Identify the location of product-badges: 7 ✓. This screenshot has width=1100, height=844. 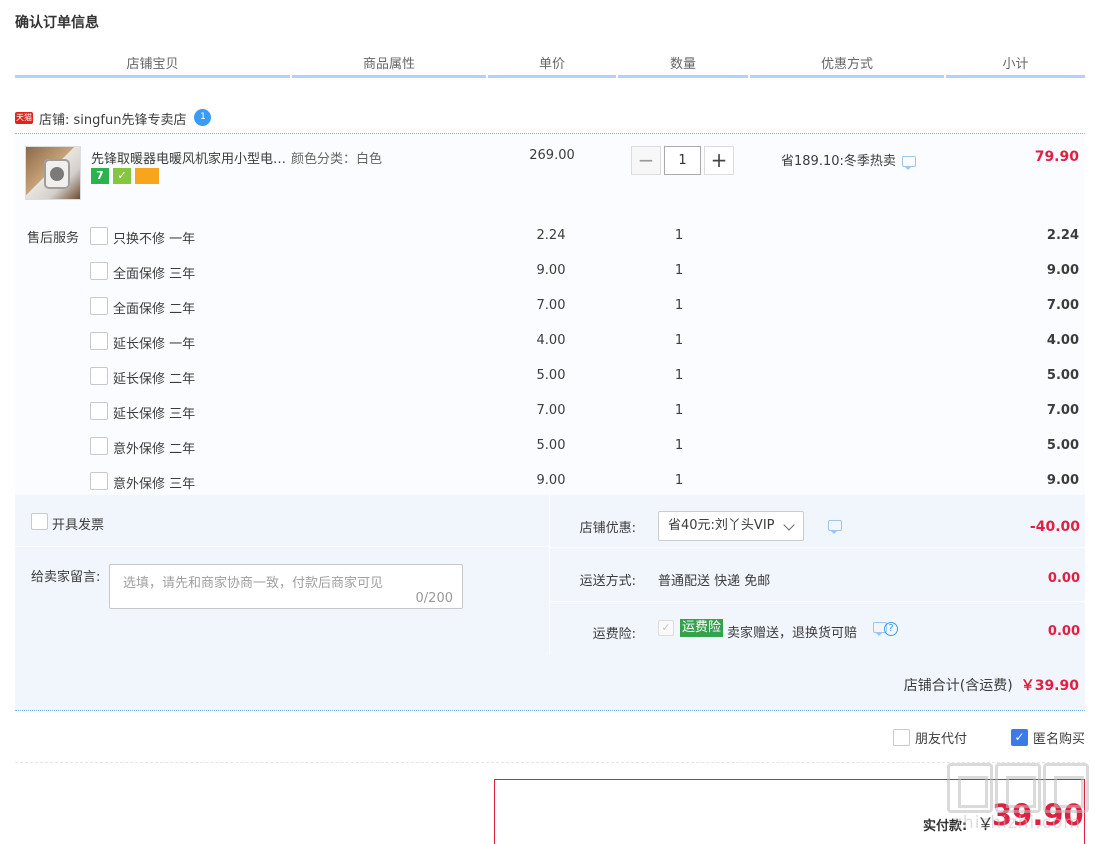
(125, 176).